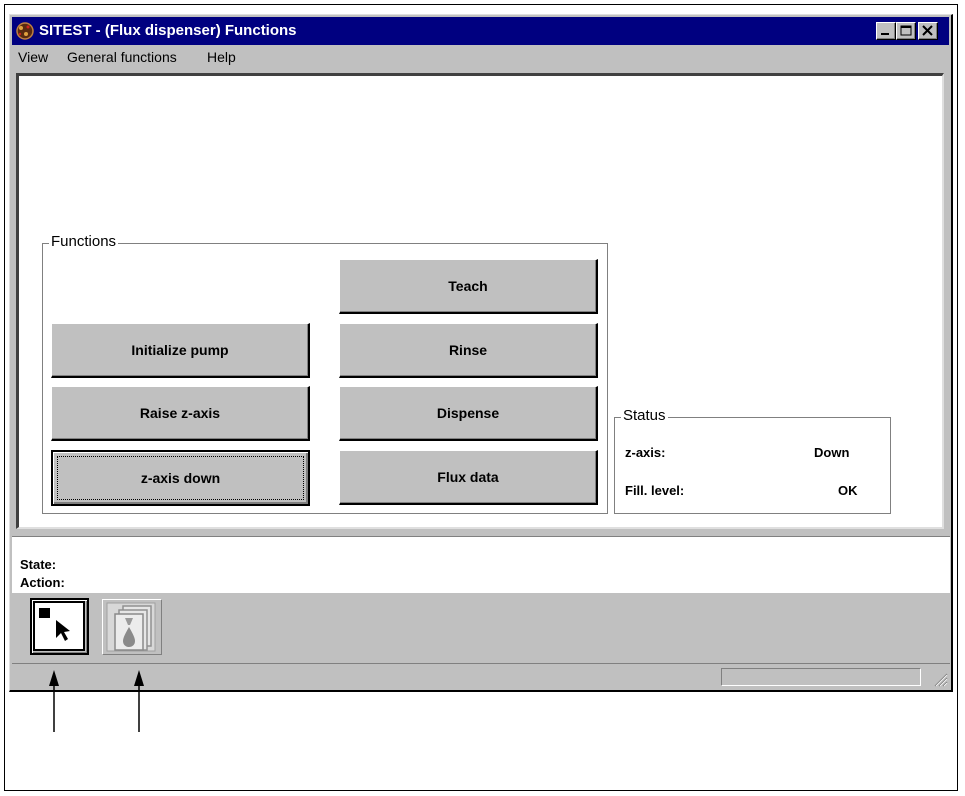 This screenshot has width=965, height=796. What do you see at coordinates (480, 31) in the screenshot?
I see `title-bar: SITEST - (Flux dispenser) Functions` at bounding box center [480, 31].